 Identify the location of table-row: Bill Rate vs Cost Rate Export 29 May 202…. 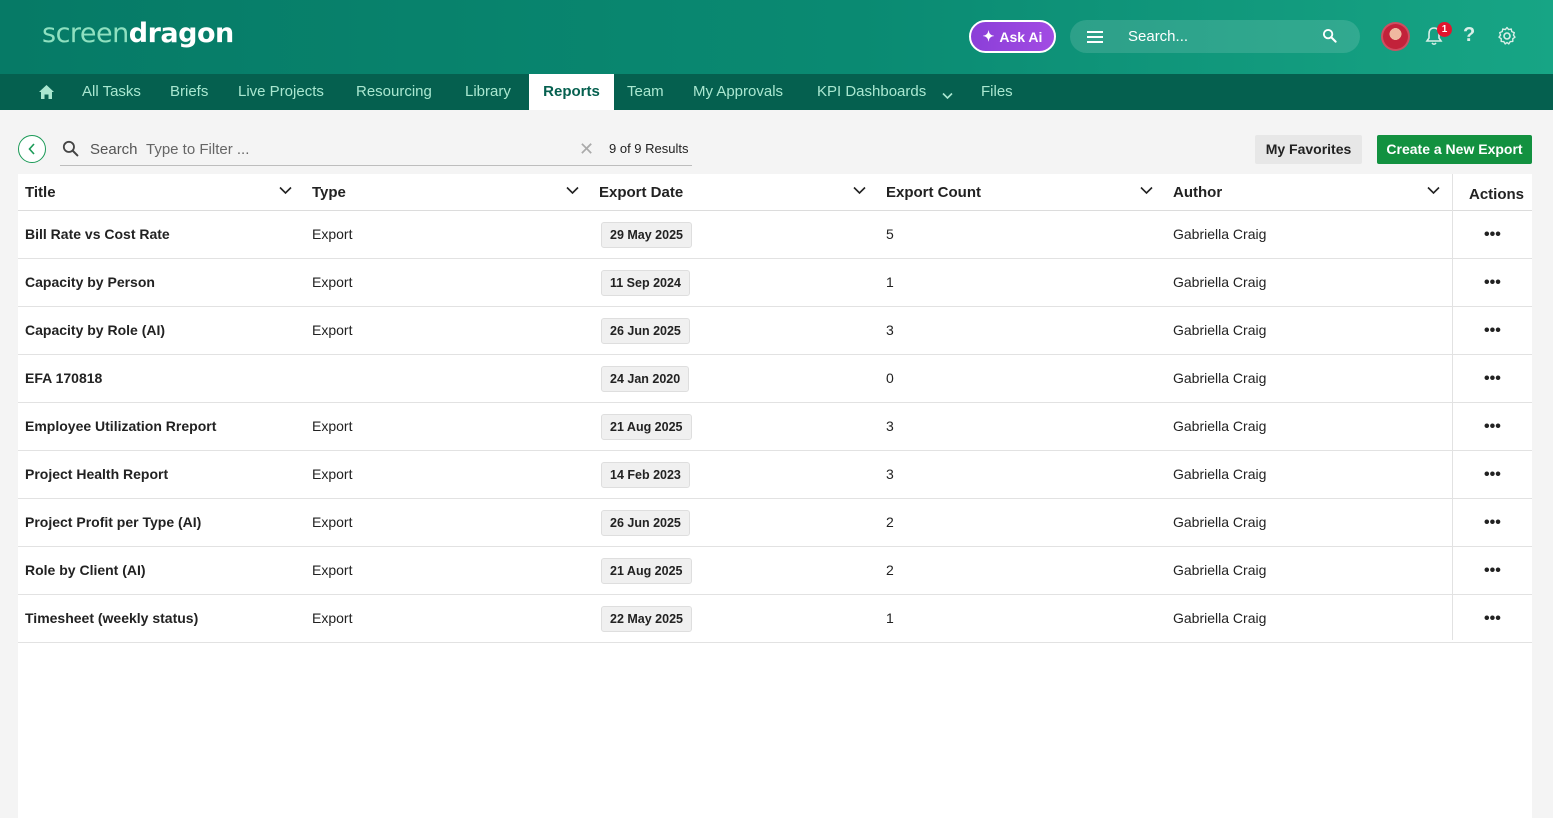
(775, 235).